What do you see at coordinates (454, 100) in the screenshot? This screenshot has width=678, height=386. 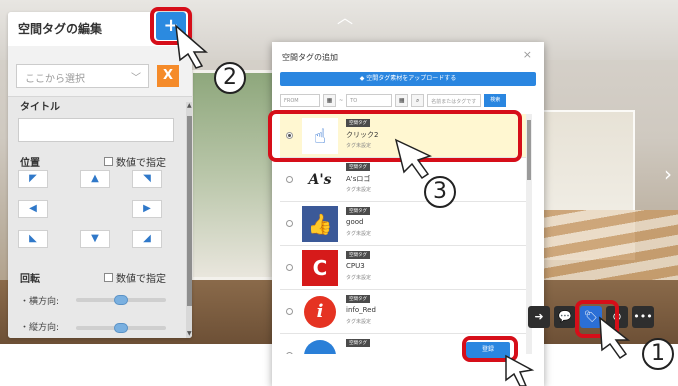 I see `keyword-input: 名前またはタグです` at bounding box center [454, 100].